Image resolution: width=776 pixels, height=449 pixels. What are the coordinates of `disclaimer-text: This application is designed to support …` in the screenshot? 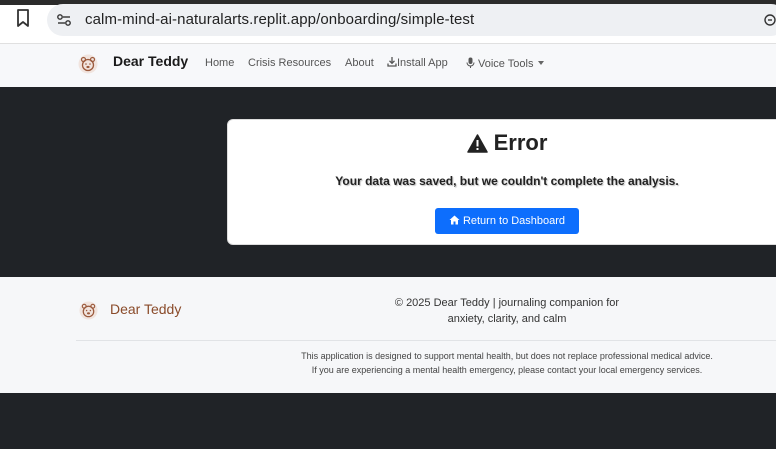 It's located at (503, 363).